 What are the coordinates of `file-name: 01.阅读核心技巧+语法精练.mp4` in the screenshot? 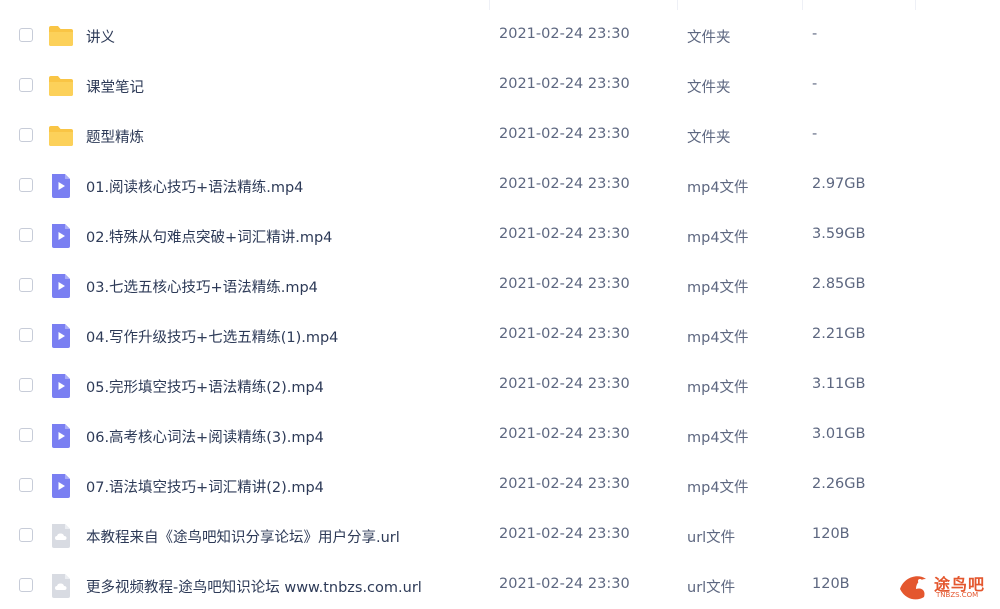 It's located at (194, 186).